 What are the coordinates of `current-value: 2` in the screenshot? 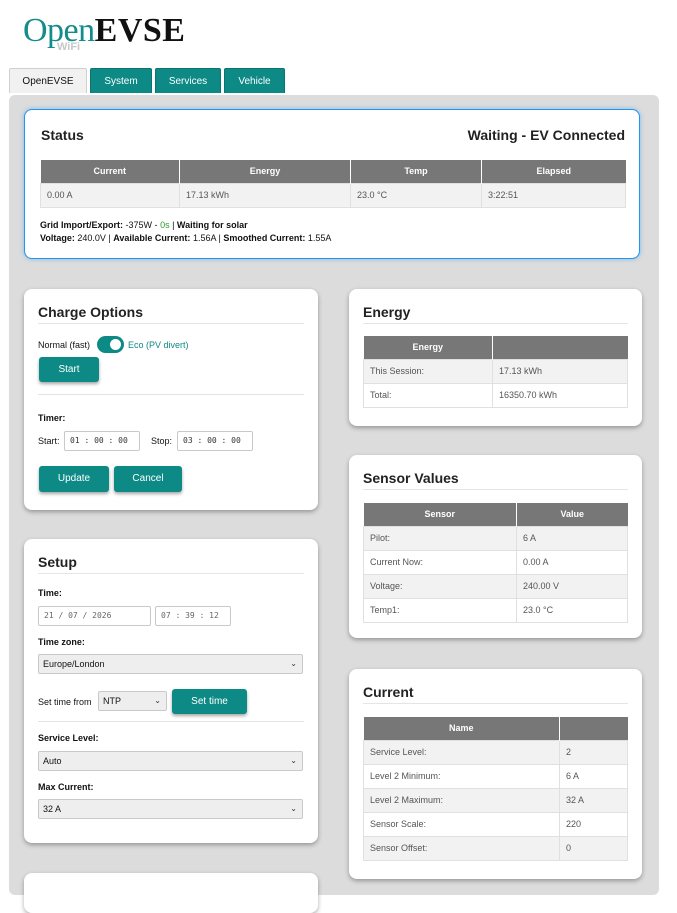 It's located at (593, 752).